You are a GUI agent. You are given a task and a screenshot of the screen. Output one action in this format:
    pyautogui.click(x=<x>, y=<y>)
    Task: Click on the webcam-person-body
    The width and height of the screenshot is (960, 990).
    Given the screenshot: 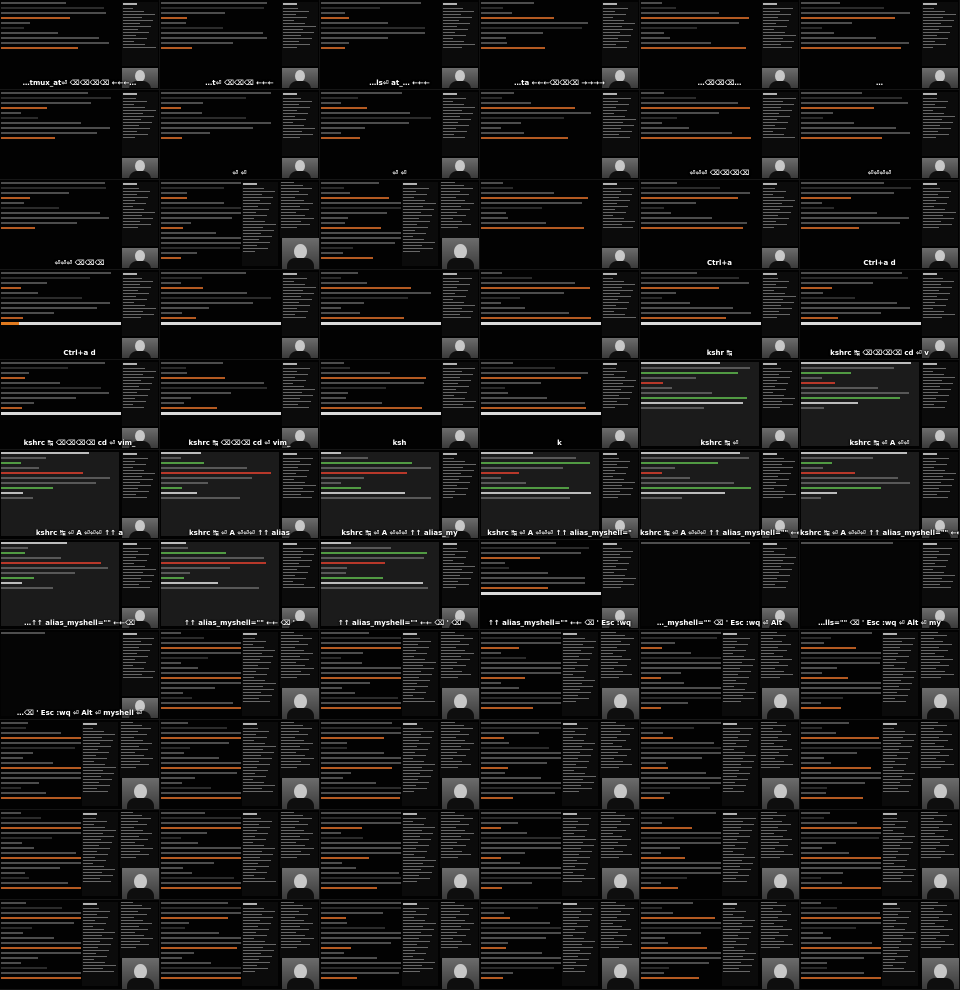 What is the action you would take?
    pyautogui.click(x=460, y=803)
    